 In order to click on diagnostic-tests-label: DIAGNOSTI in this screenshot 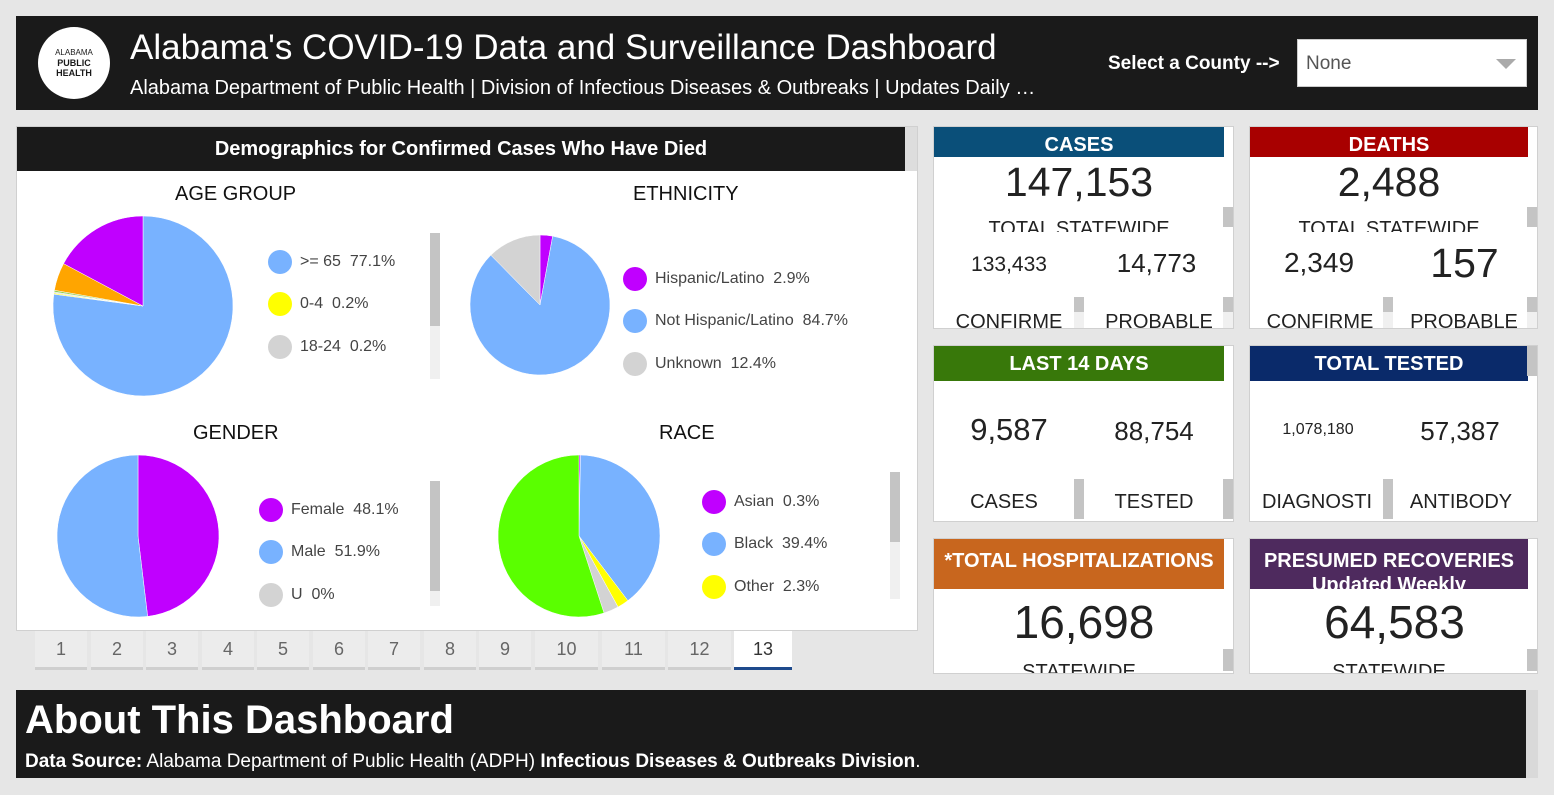, I will do `click(1316, 502)`.